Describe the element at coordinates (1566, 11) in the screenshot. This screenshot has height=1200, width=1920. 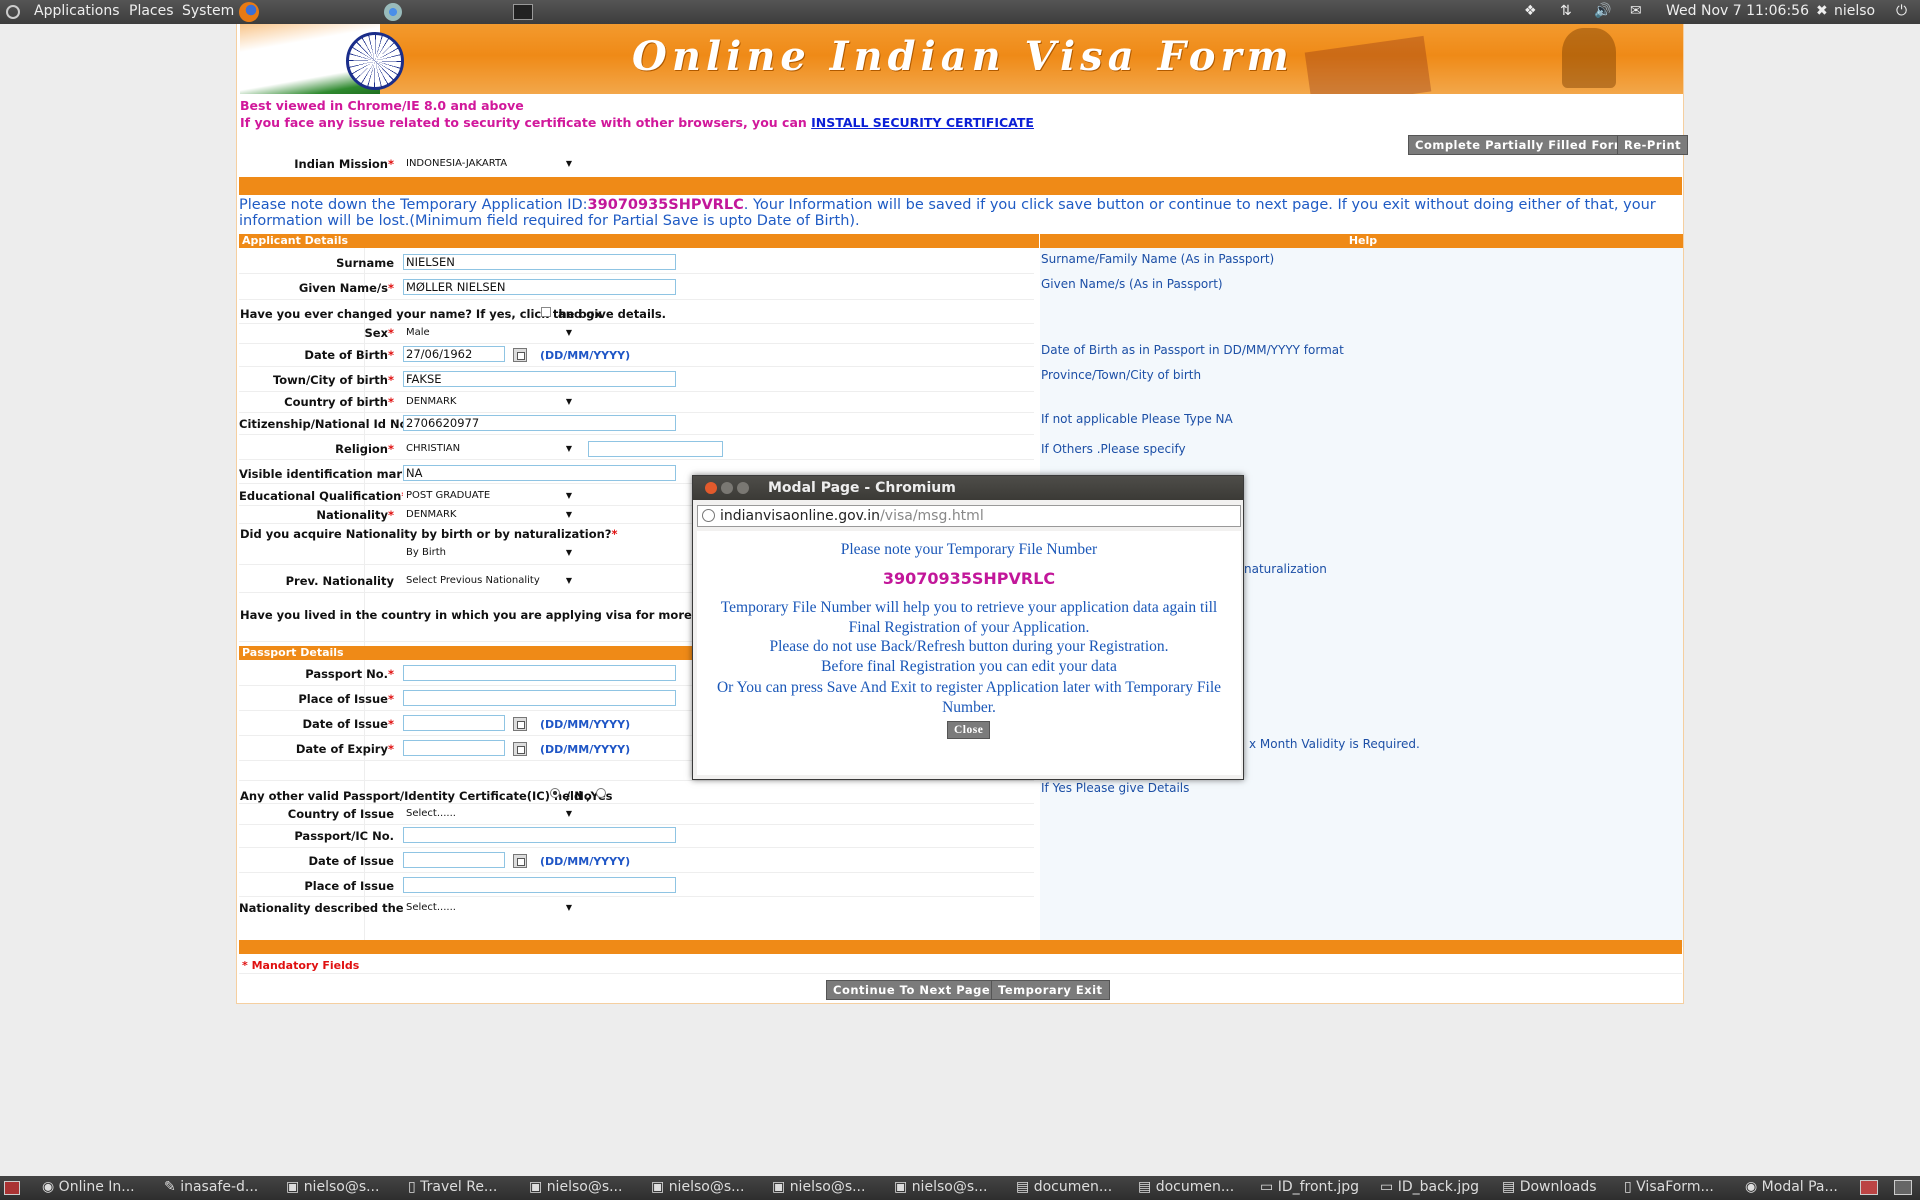
I see `network-icon: ⇅` at that location.